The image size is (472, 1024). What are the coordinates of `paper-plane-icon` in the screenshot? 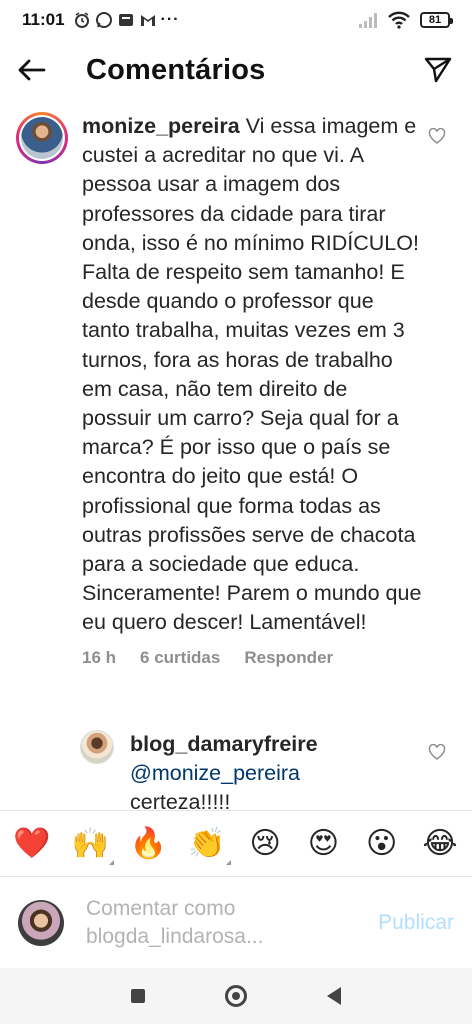 It's located at (438, 70).